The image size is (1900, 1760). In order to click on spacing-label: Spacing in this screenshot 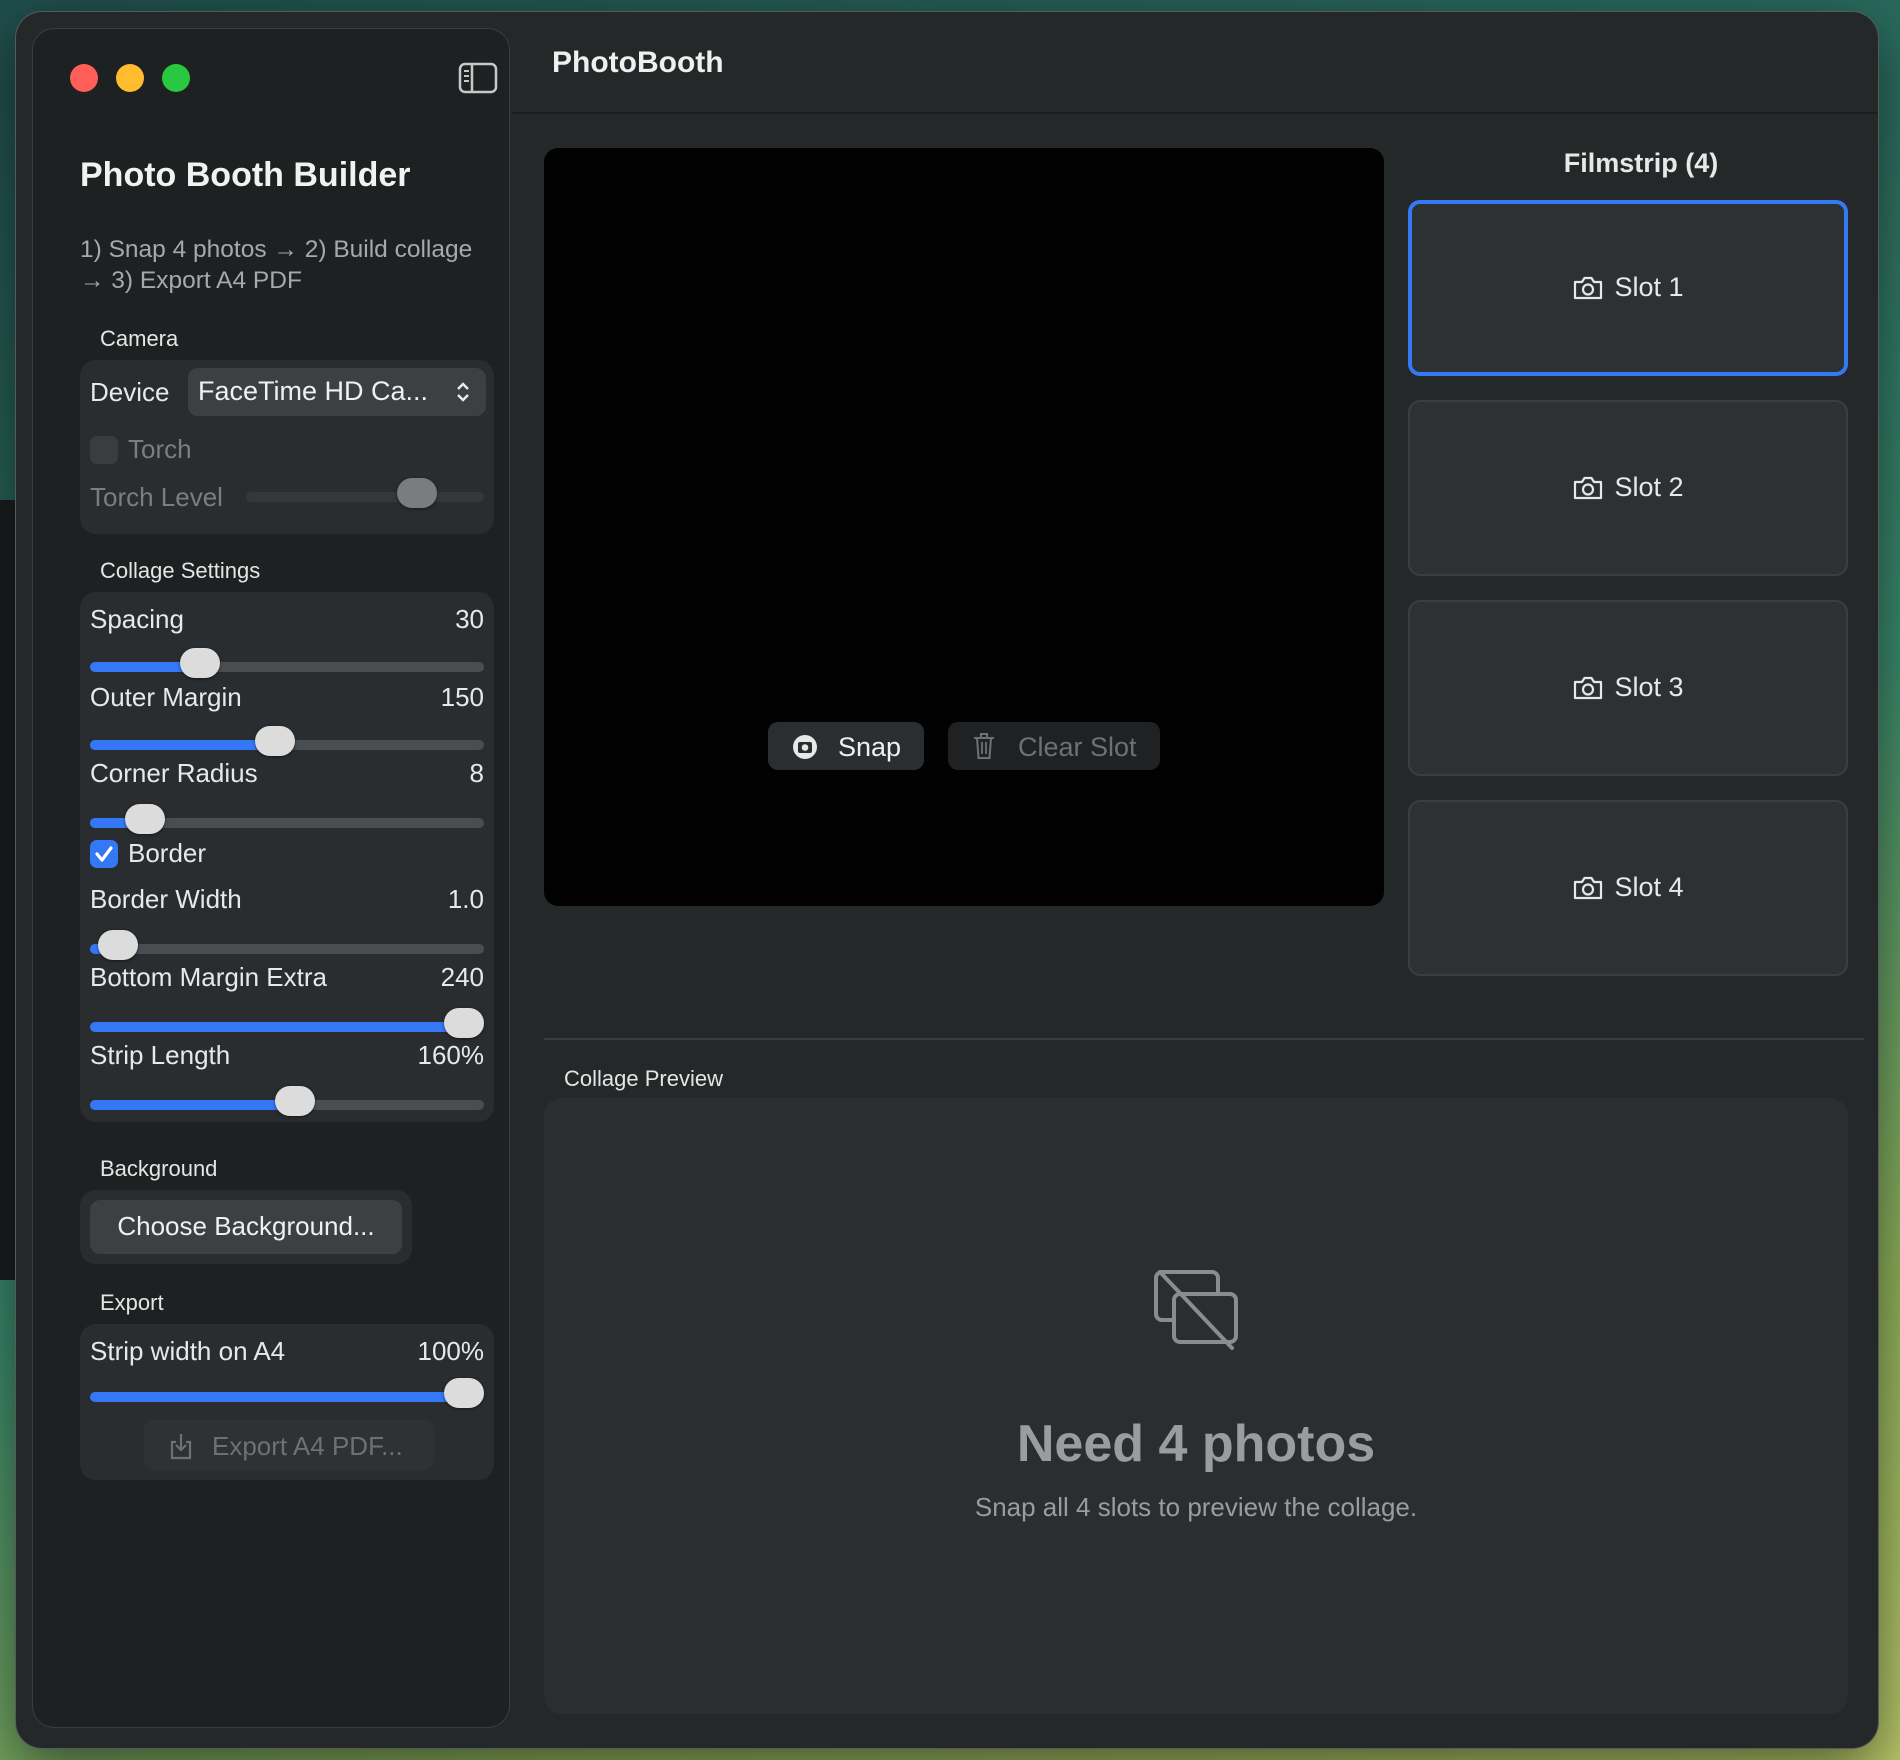, I will do `click(137, 619)`.